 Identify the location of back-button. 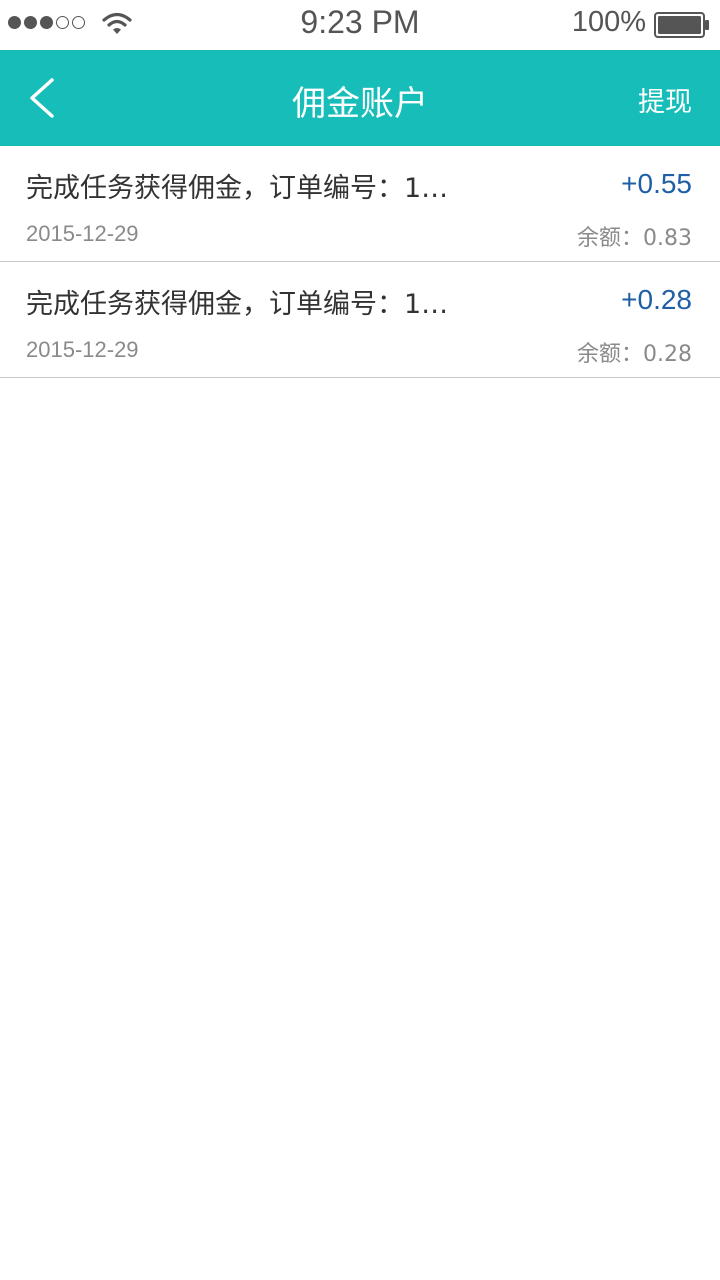
(44, 98).